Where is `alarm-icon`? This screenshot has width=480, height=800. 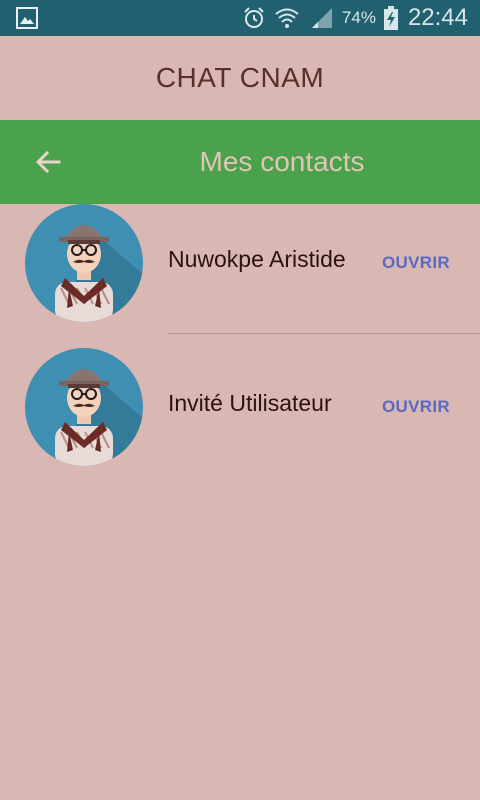 alarm-icon is located at coordinates (254, 17).